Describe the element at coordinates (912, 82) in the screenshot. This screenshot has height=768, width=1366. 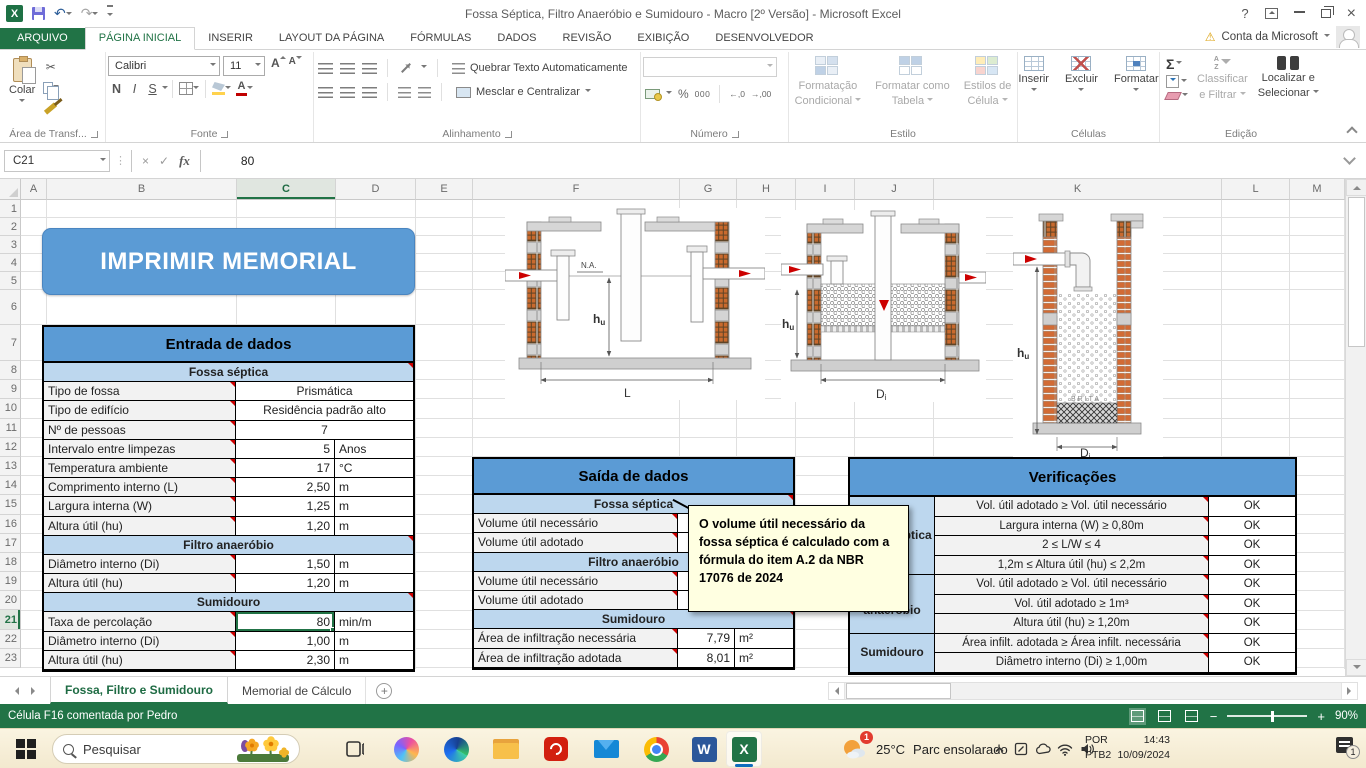
I see `format-as-table-button: Formatar como Tabela` at that location.